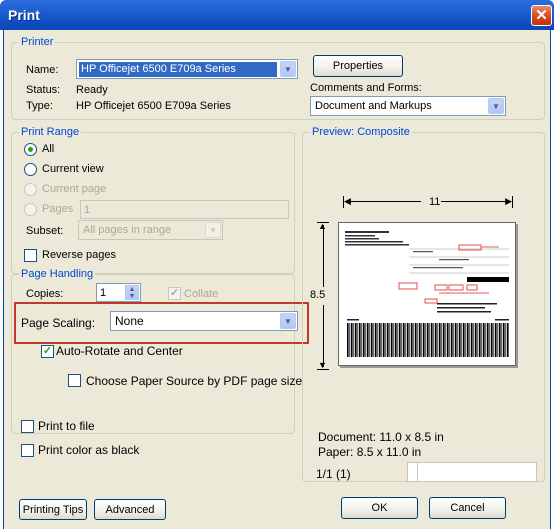  Describe the element at coordinates (178, 69) in the screenshot. I see `printer-name-value: HP Officejet 6500 E709a Series` at that location.